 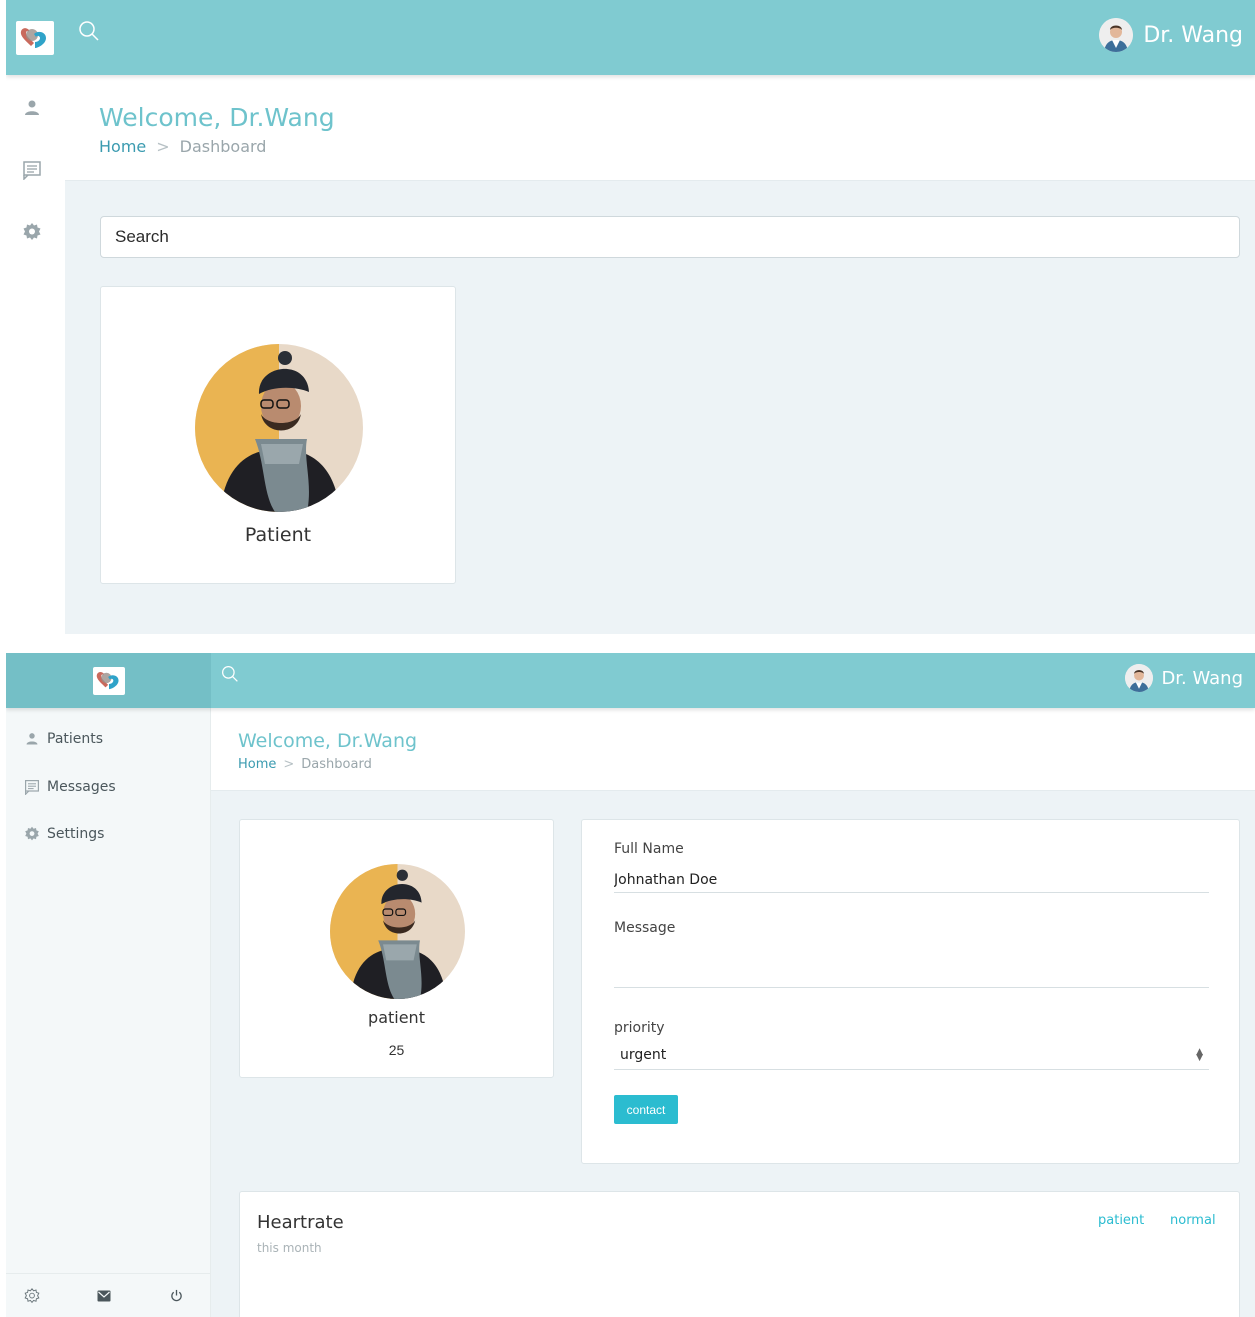 I want to click on priority-label: priority, so click(x=639, y=1028).